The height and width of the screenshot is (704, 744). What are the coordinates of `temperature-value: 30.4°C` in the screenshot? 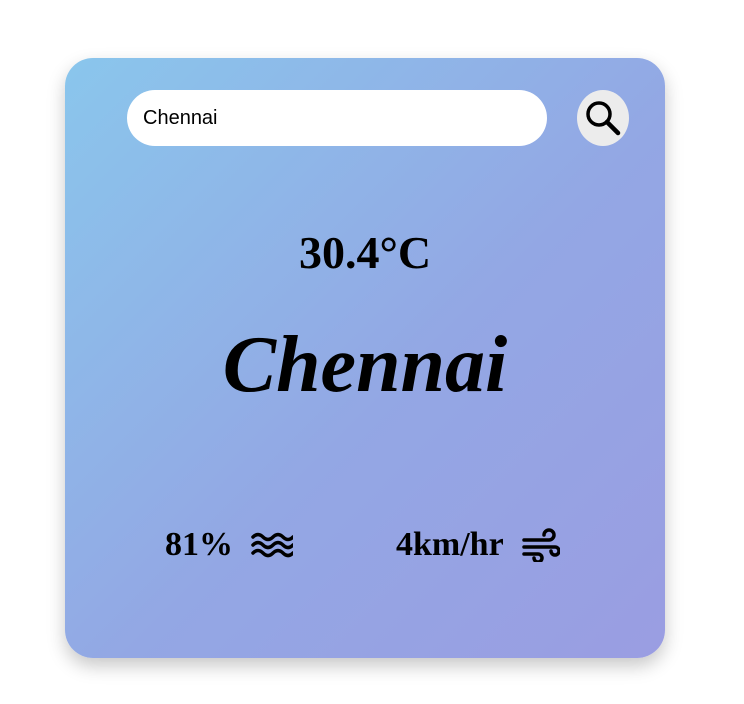 It's located at (365, 252).